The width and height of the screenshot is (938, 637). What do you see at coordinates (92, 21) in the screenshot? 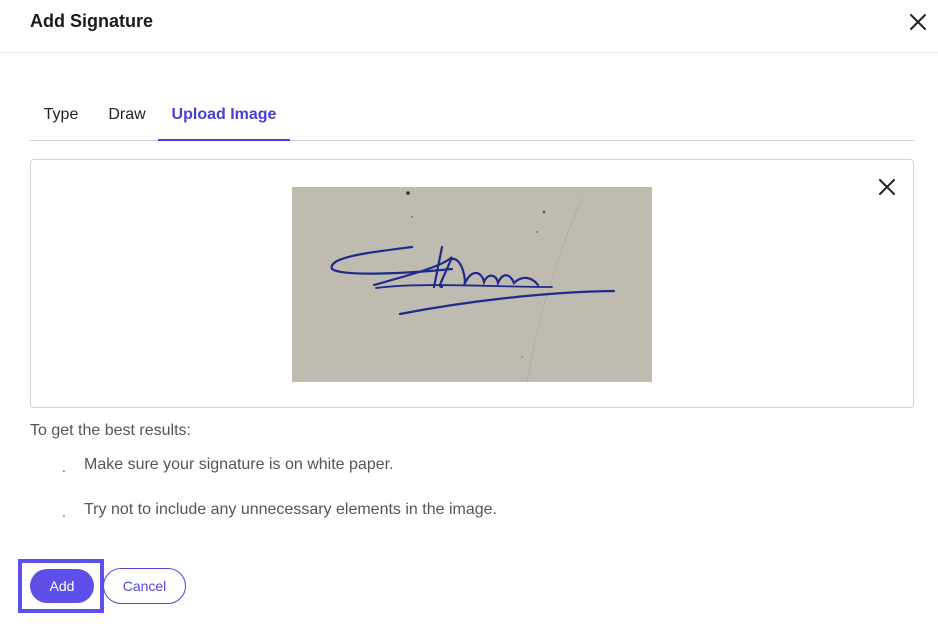
I see `dialog-title: Add Signature` at bounding box center [92, 21].